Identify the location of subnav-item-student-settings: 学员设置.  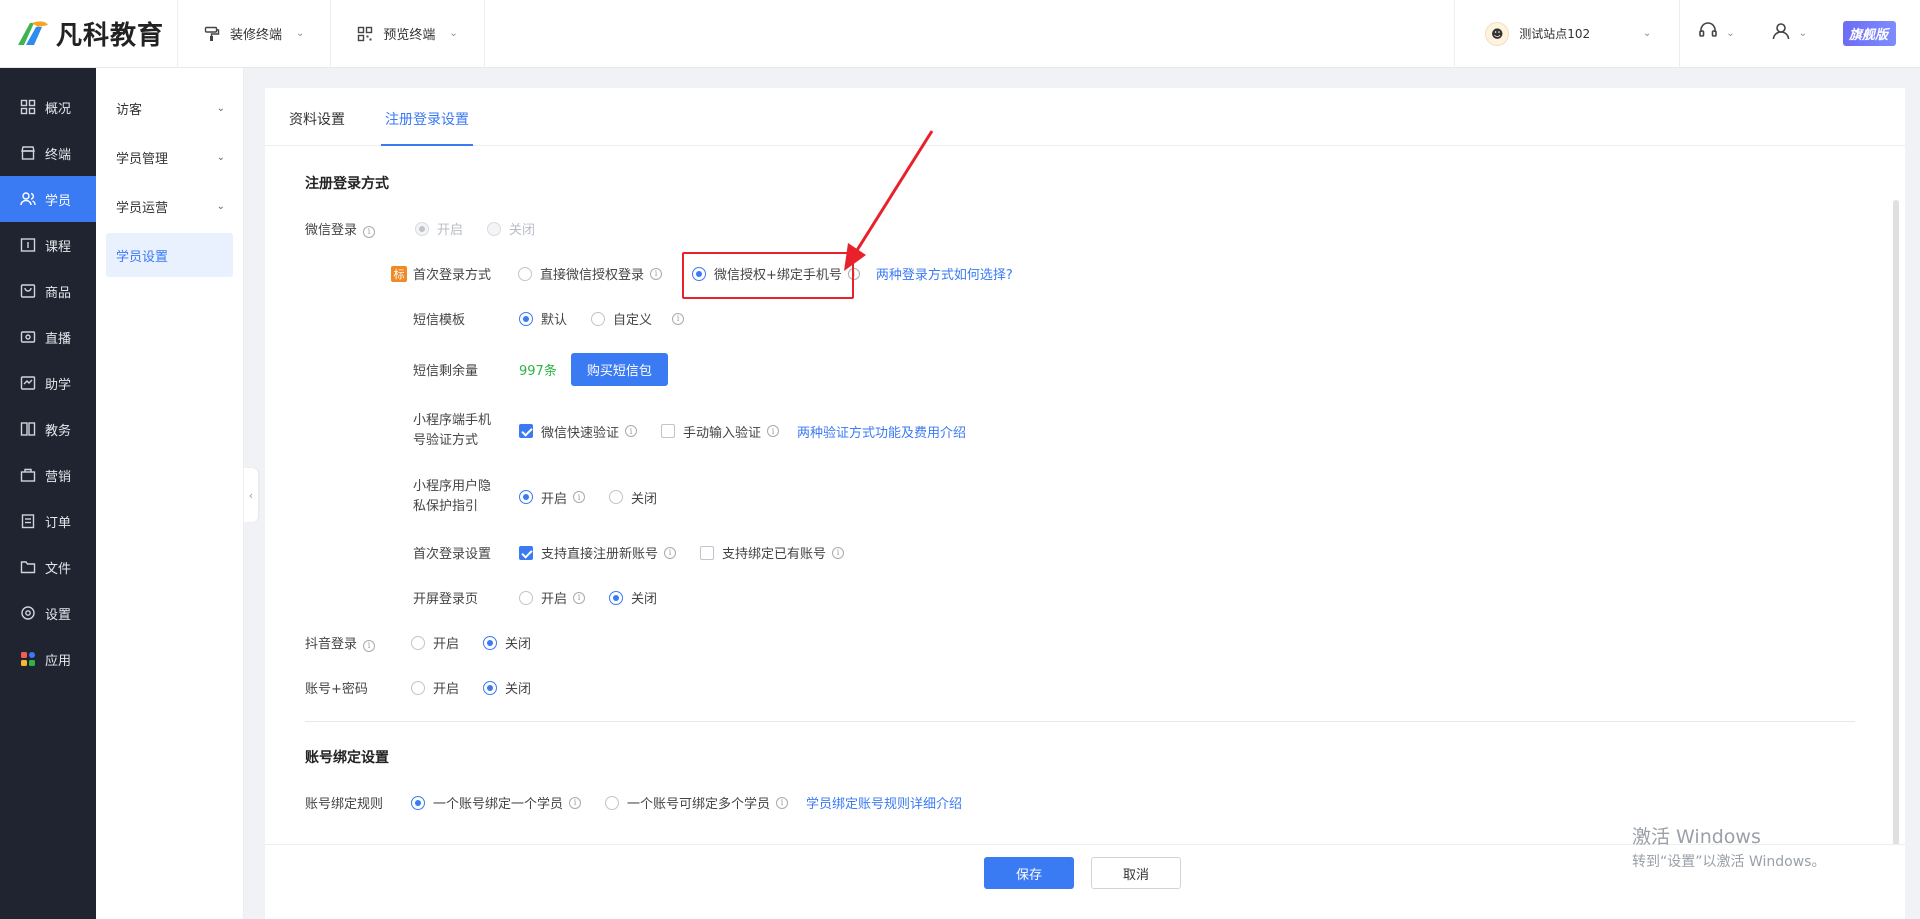
(169, 255).